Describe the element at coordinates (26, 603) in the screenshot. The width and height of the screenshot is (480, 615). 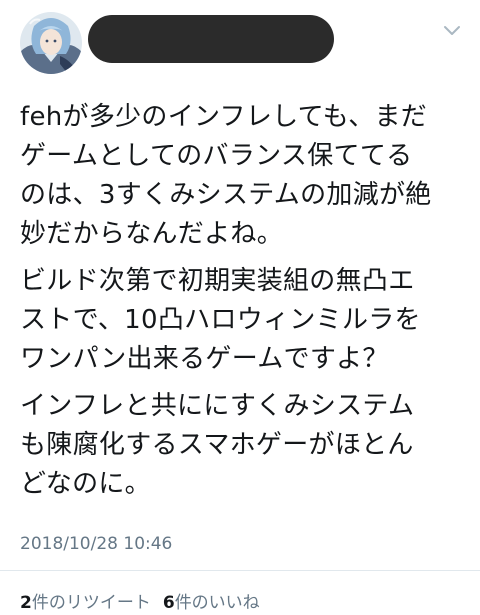
I see `retweets-count: 2` at that location.